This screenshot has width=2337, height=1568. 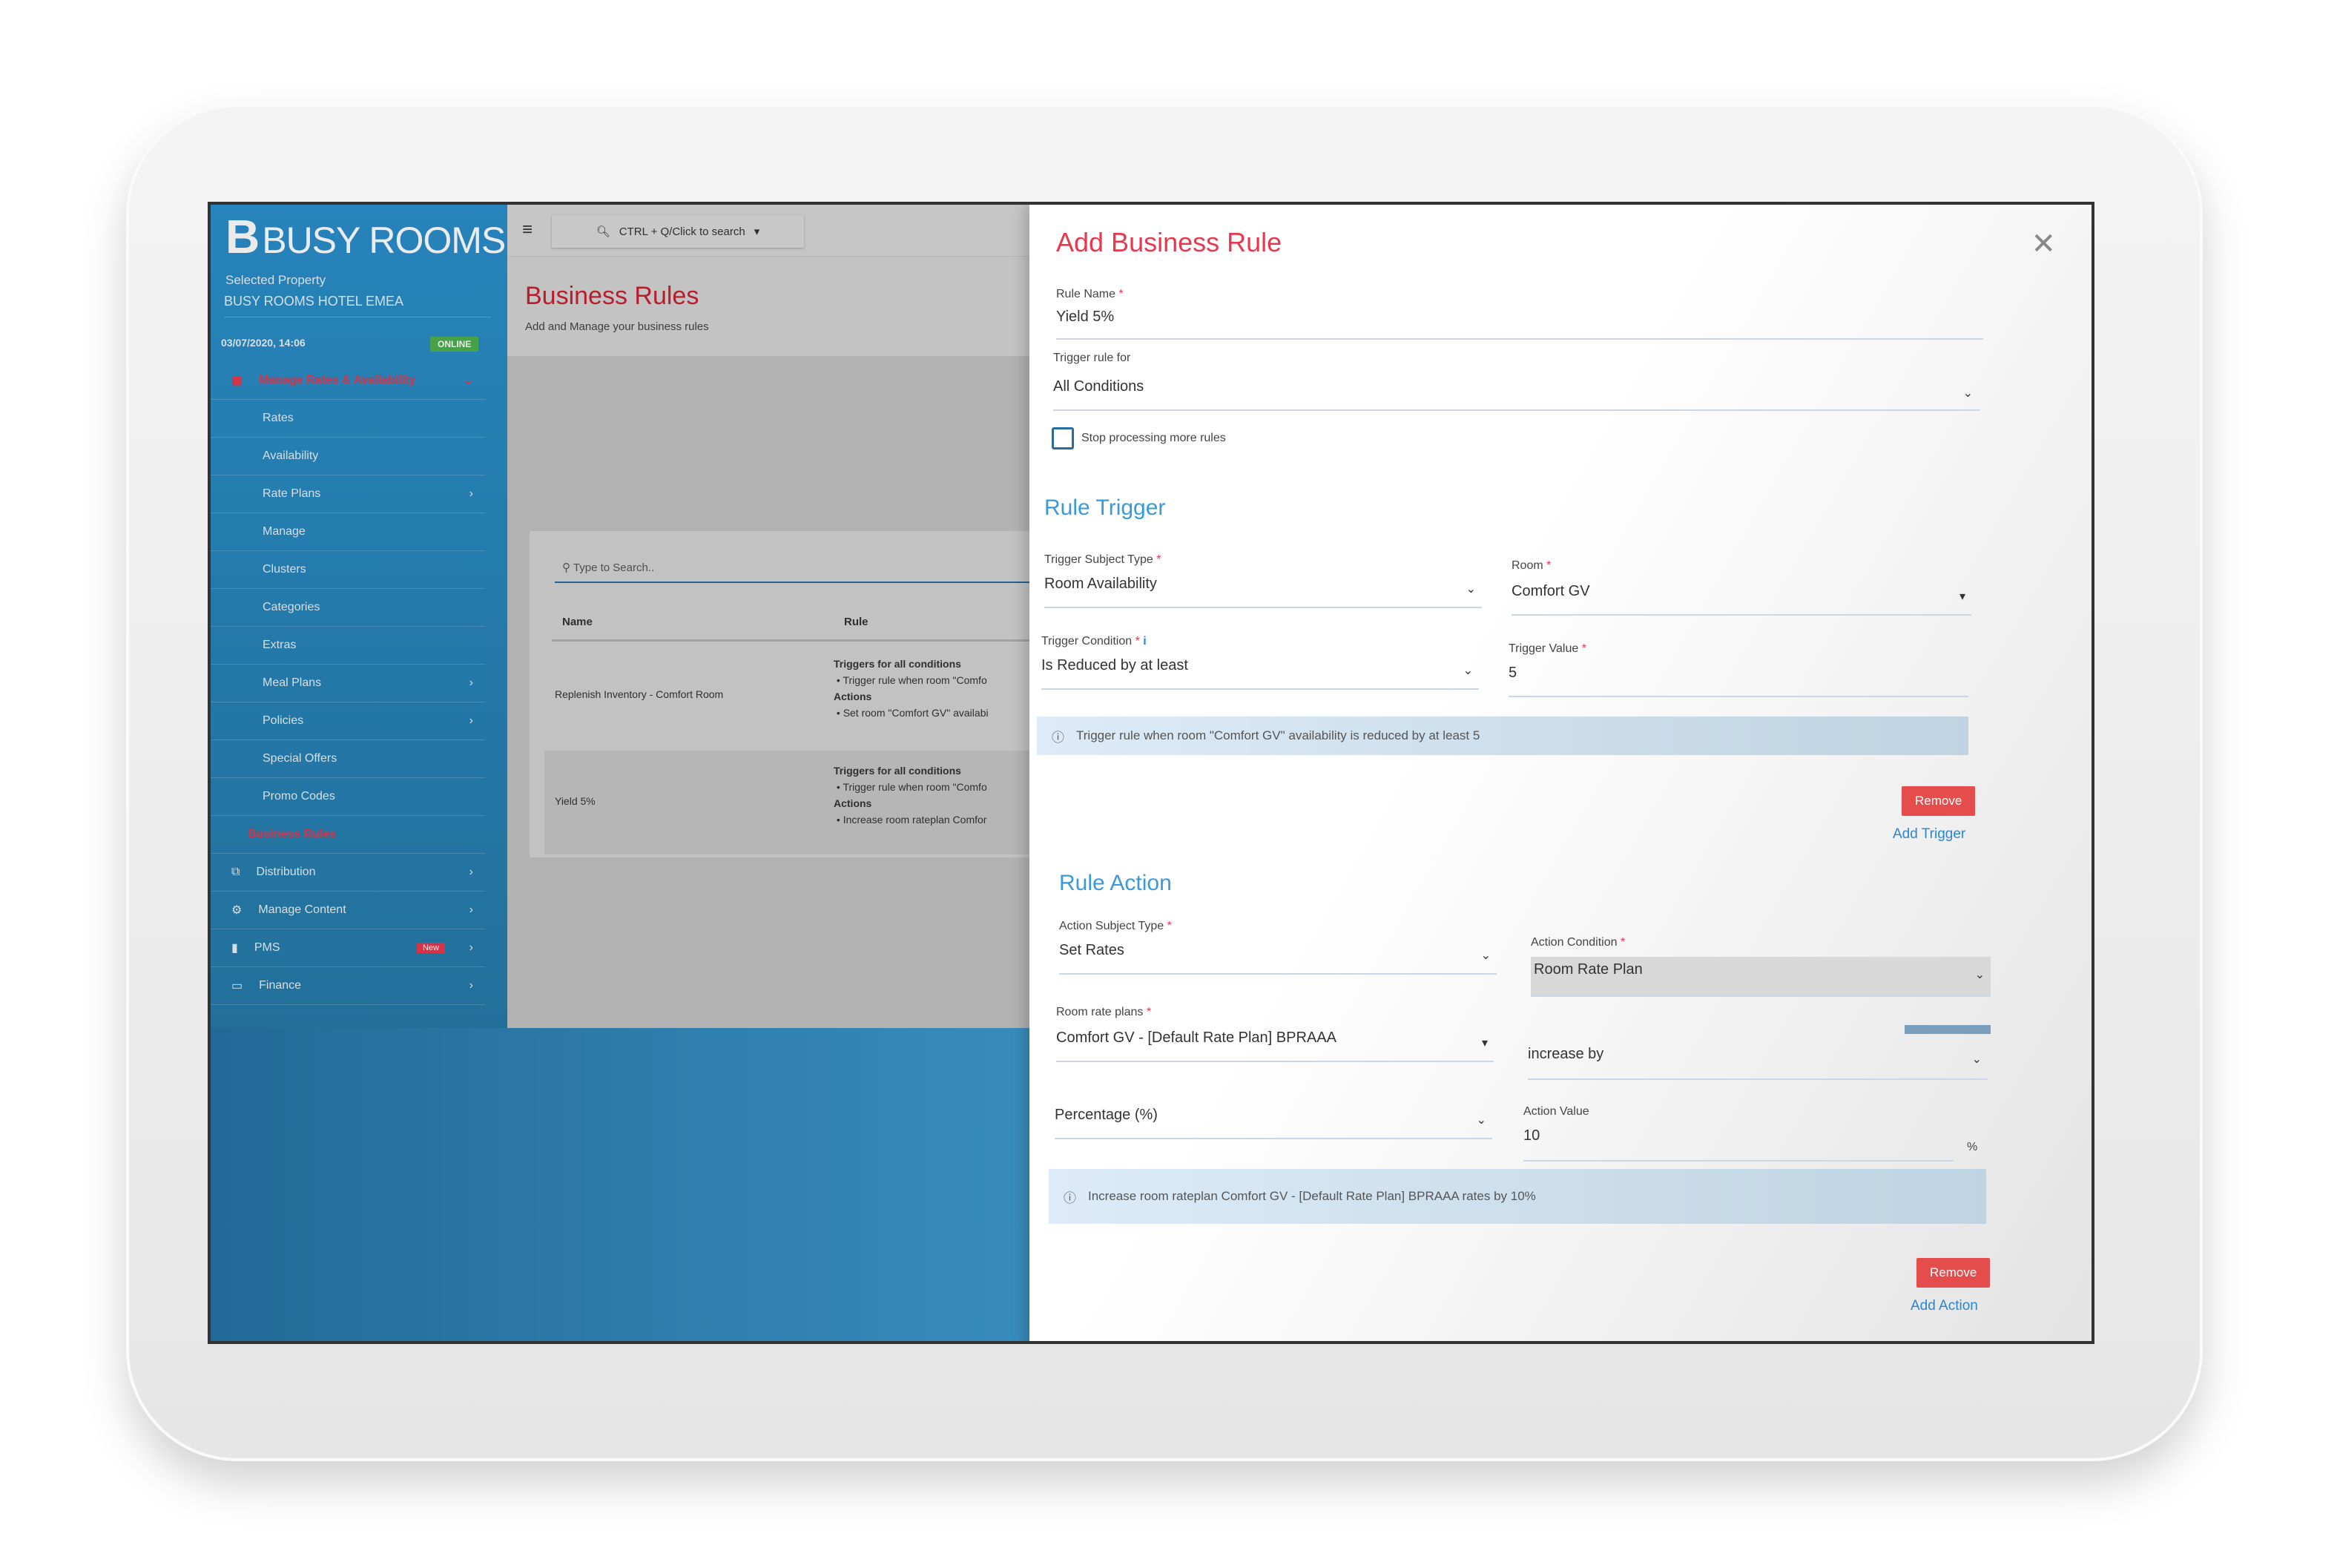 What do you see at coordinates (2043, 244) in the screenshot?
I see `close-icon: ✕` at bounding box center [2043, 244].